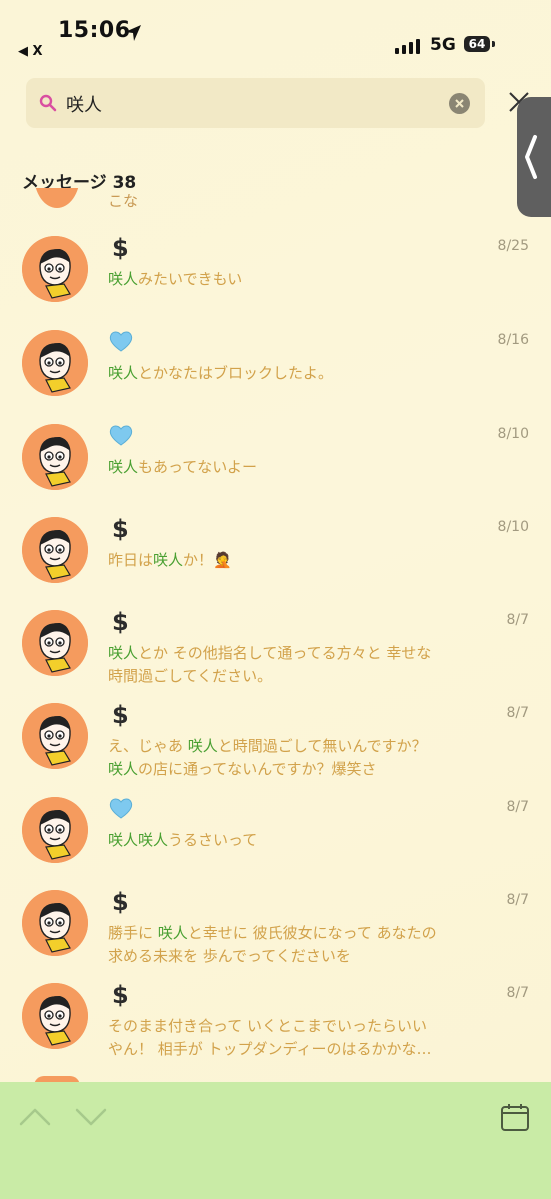  What do you see at coordinates (298, 467) in the screenshot?
I see `message-snippet: 咲人もあってないよー` at bounding box center [298, 467].